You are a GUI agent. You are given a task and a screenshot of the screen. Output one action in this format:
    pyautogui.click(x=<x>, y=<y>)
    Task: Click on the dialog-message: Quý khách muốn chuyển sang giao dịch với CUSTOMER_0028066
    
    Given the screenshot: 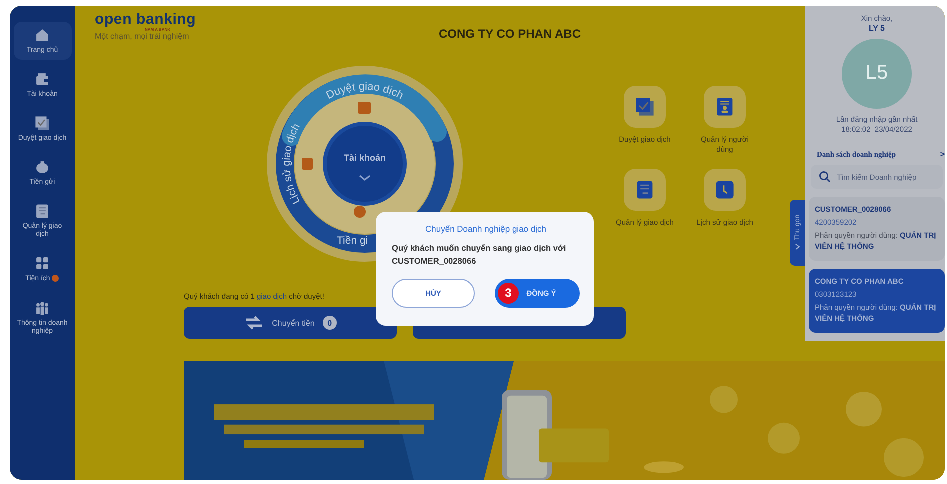 What is the action you would take?
    pyautogui.click(x=480, y=255)
    